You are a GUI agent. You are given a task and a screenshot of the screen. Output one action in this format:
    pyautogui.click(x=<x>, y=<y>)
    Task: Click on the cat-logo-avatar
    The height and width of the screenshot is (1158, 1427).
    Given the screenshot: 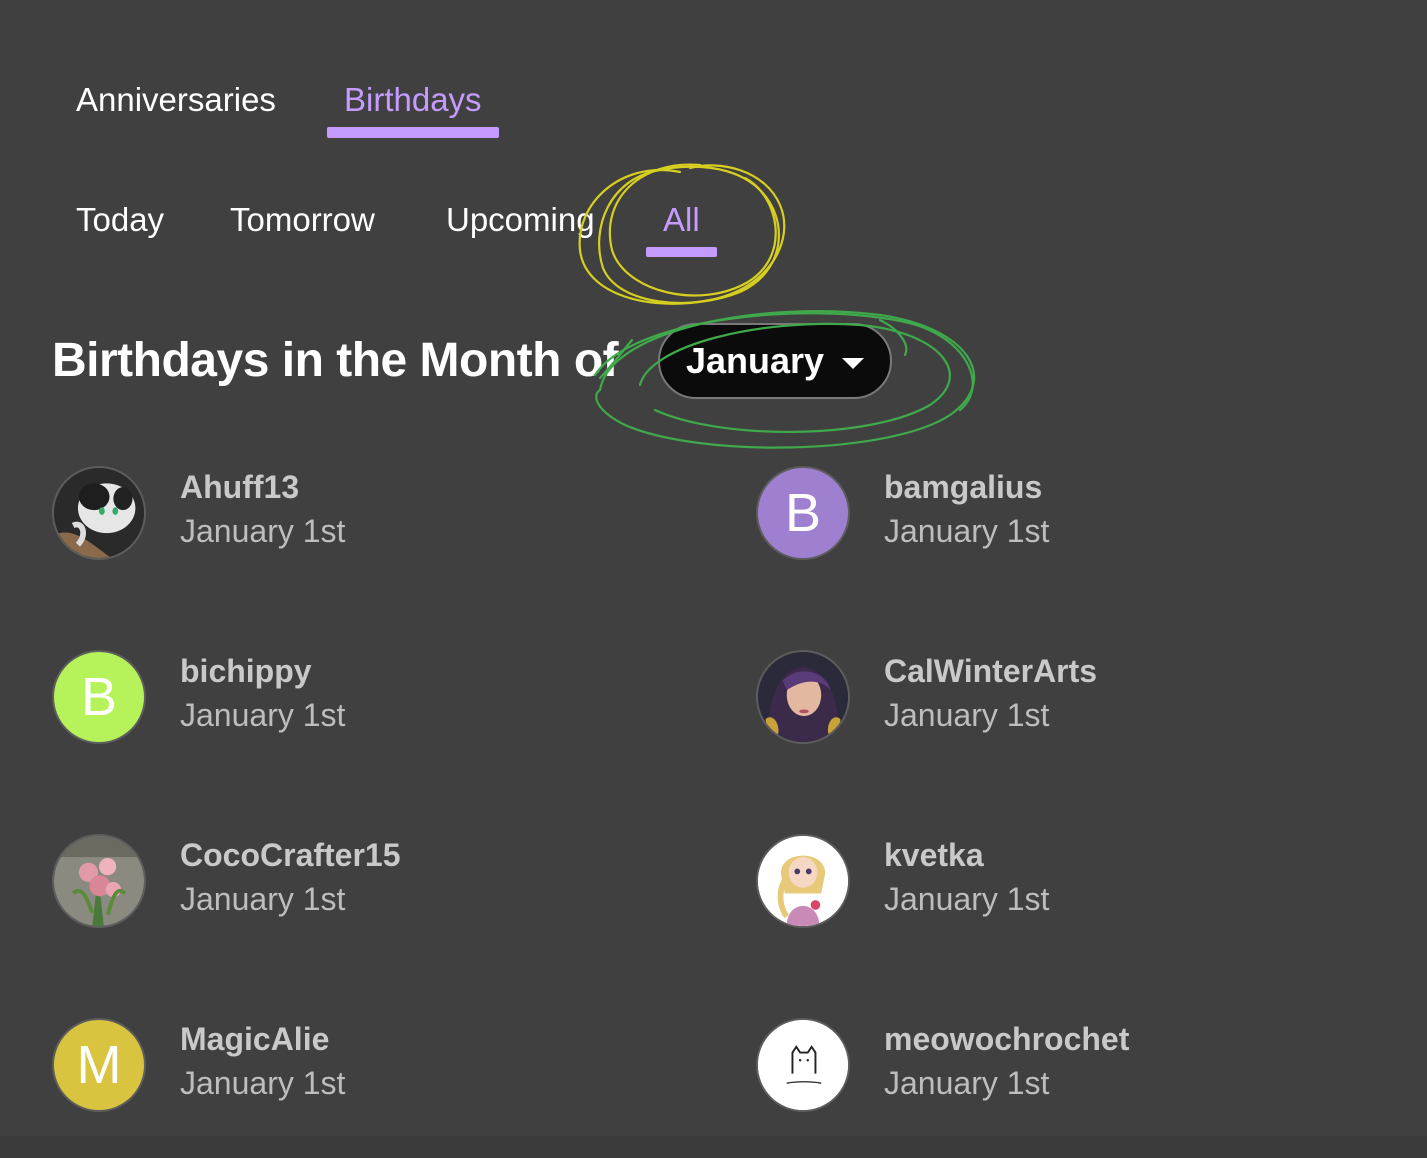 What is the action you would take?
    pyautogui.click(x=803, y=1065)
    